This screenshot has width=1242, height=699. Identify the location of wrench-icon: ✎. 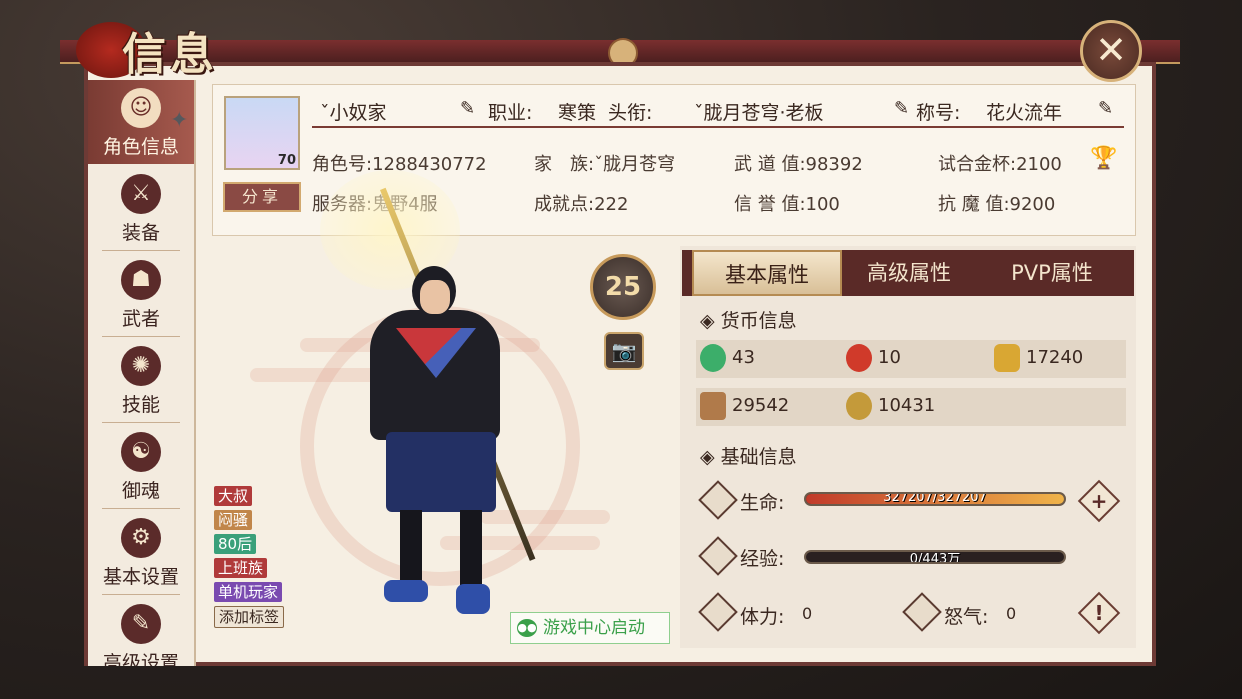
(141, 624).